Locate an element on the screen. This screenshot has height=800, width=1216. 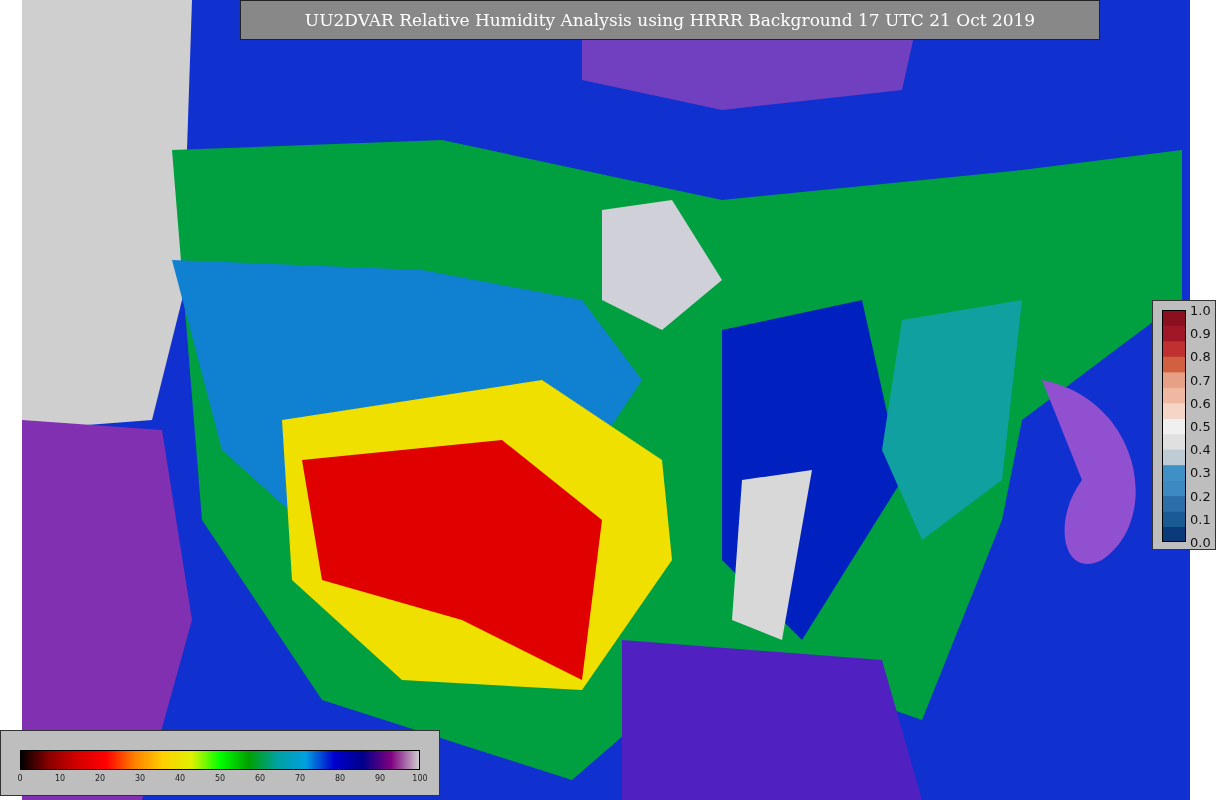
colorbar-tick-label: 20 is located at coordinates (100, 778).